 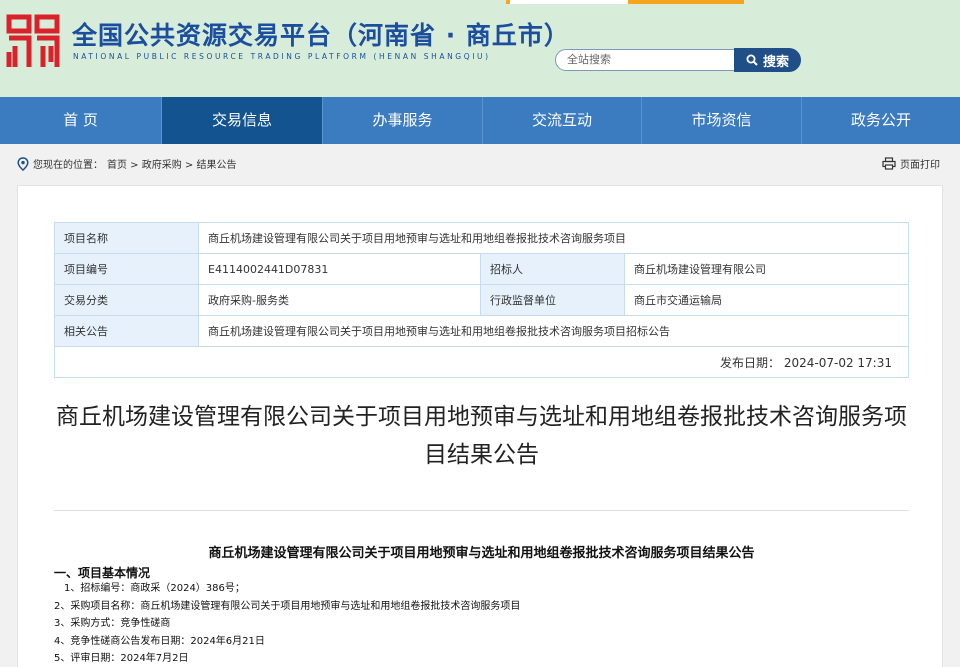 I want to click on publish-date-label: 发布日期：, so click(x=750, y=362).